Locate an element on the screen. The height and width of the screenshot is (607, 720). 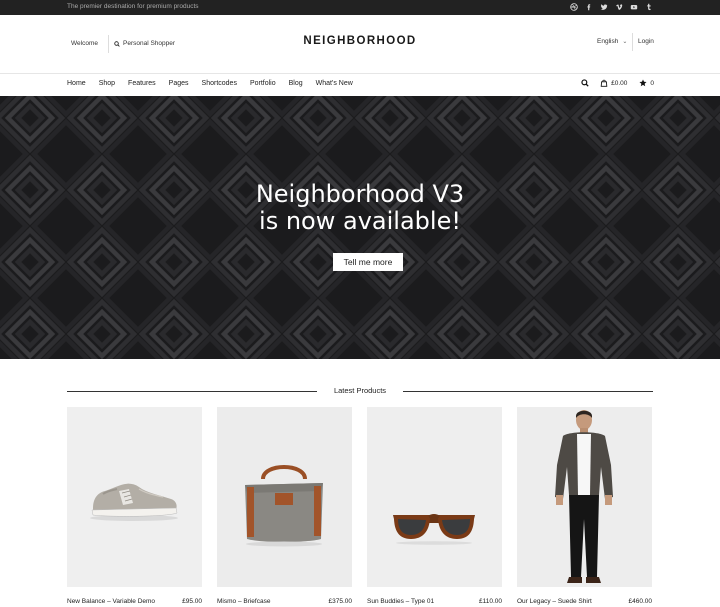
wishlist-count: 0 is located at coordinates (652, 83).